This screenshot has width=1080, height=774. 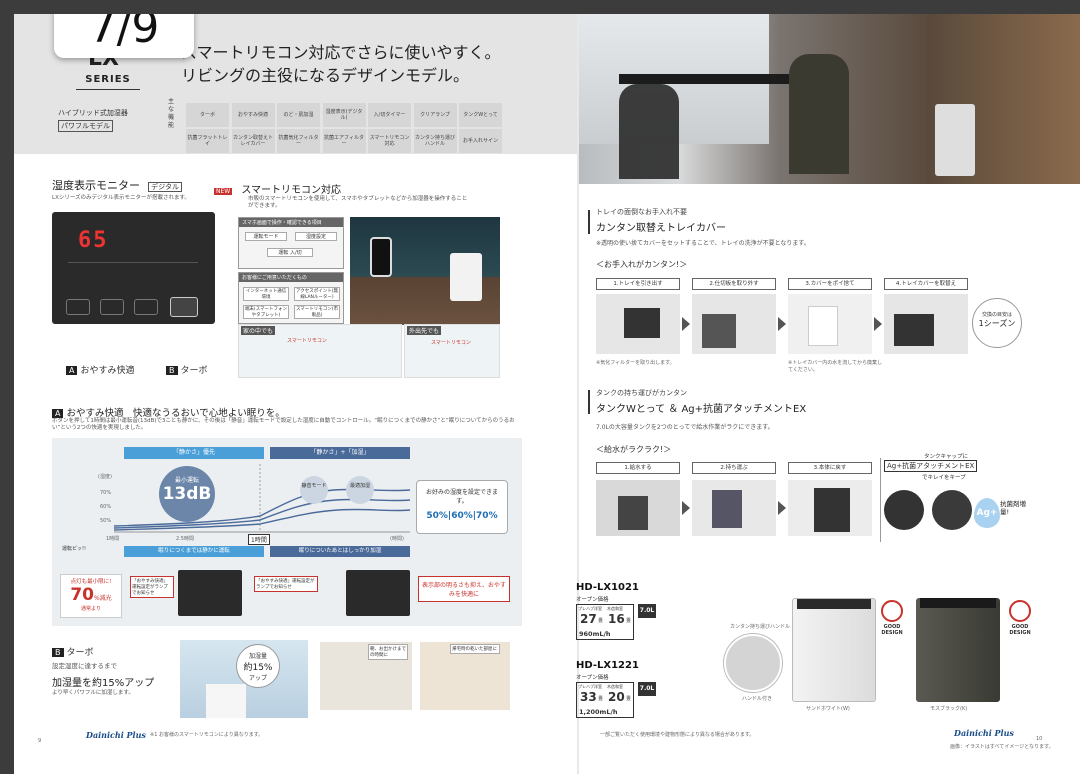 What do you see at coordinates (207, 115) in the screenshot?
I see `feature-cell: ターボ` at bounding box center [207, 115].